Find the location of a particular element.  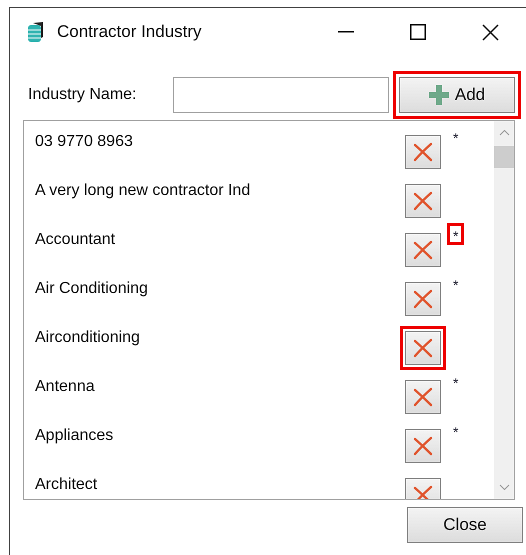

industry-name: A very long new contractor Ind is located at coordinates (143, 191).